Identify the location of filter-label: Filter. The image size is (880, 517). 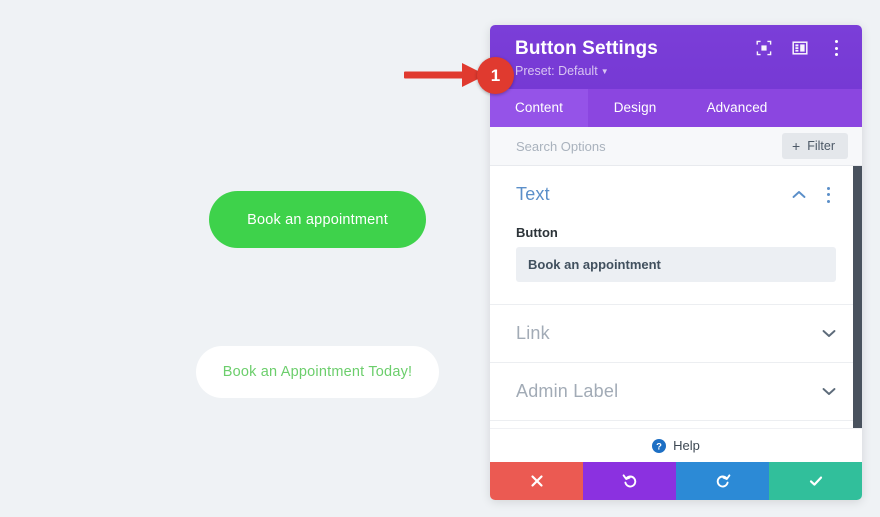
(821, 146).